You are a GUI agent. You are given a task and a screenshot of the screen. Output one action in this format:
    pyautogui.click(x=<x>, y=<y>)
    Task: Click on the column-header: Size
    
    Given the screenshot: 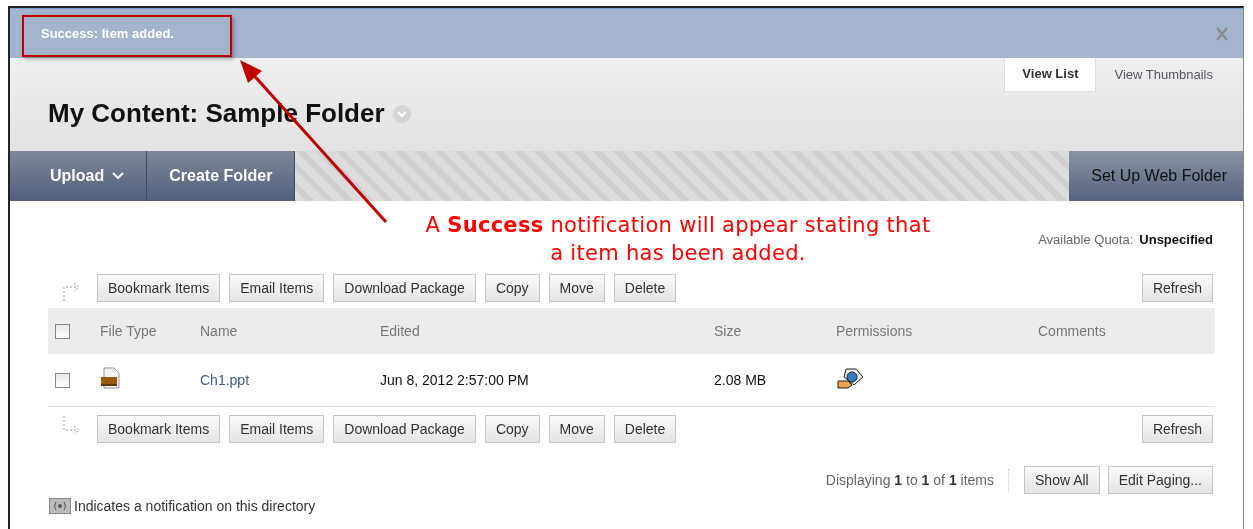 What is the action you would take?
    pyautogui.click(x=728, y=331)
    